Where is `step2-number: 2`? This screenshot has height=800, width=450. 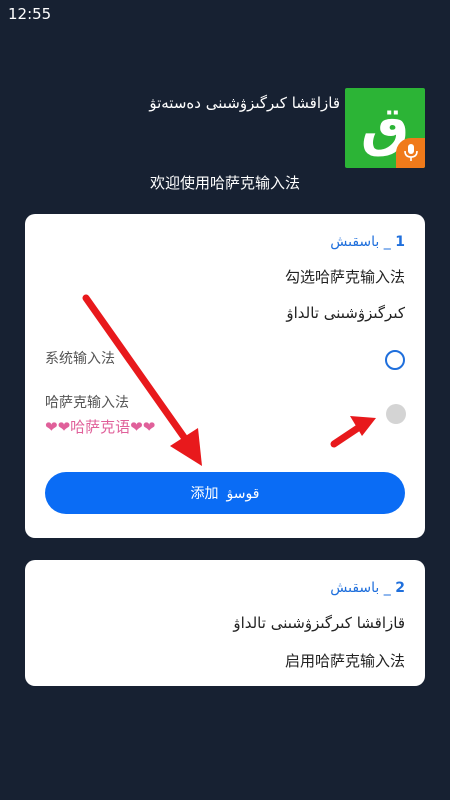
step2-number: 2 is located at coordinates (400, 588).